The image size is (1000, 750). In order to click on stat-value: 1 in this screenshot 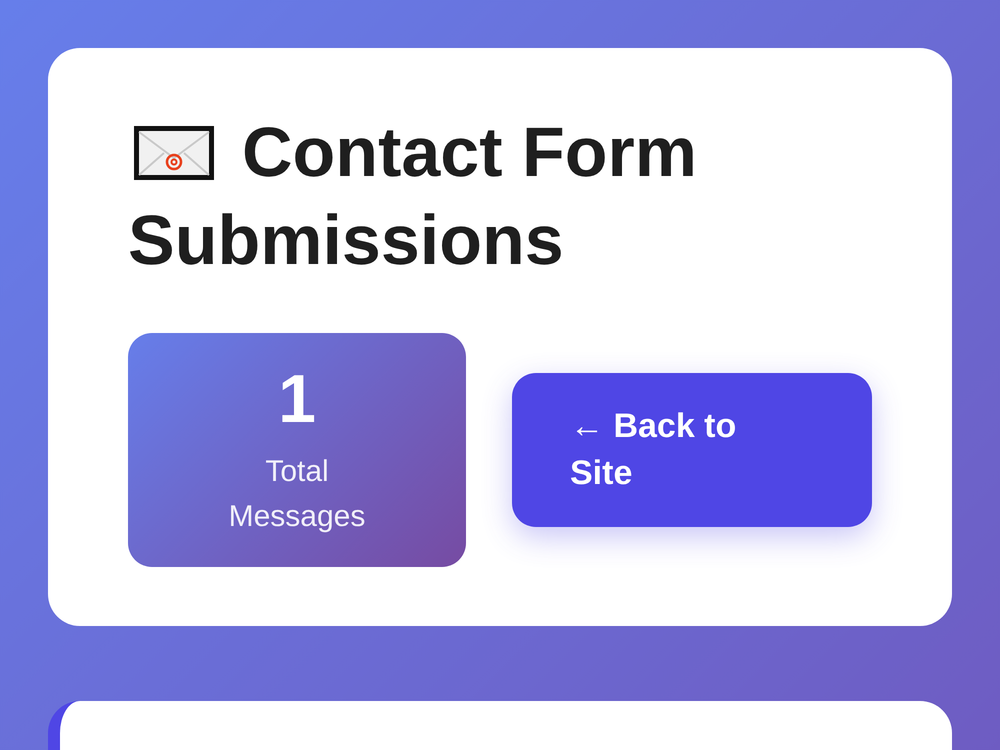, I will do `click(297, 399)`.